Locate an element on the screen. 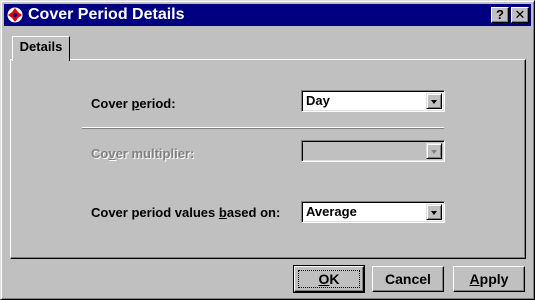  cover-multiplier-select is located at coordinates (373, 151).